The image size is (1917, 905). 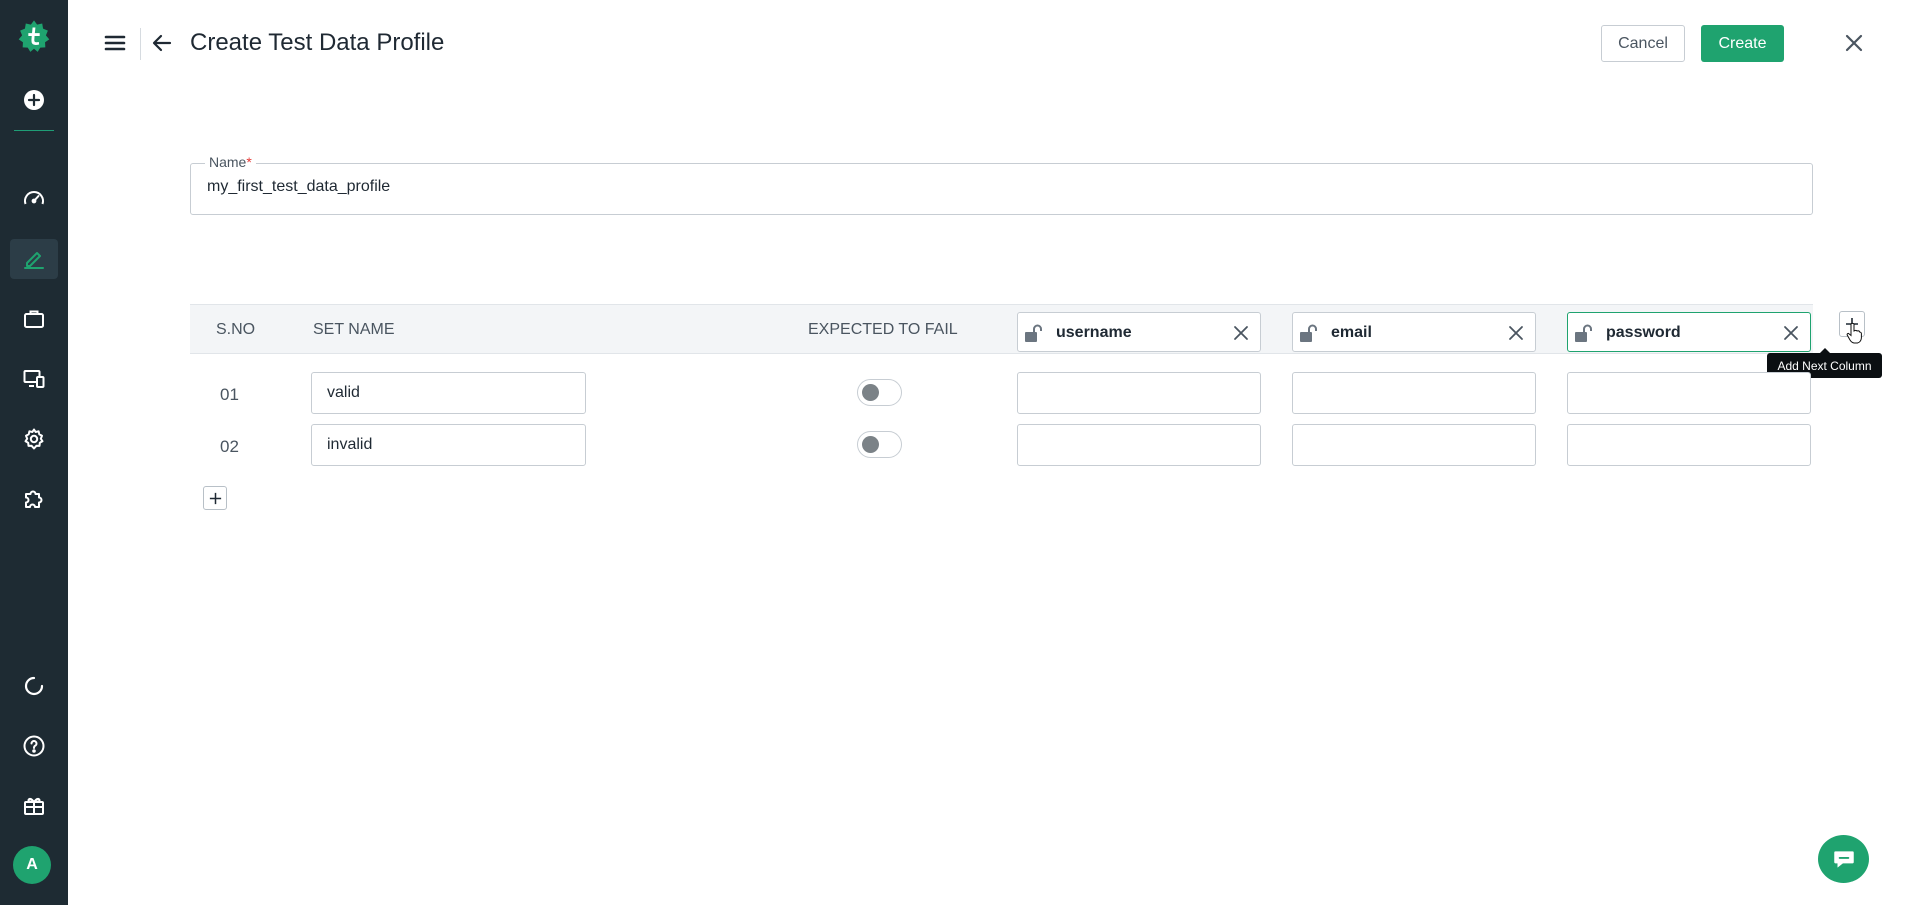 What do you see at coordinates (162, 43) in the screenshot?
I see `back-arrow-icon` at bounding box center [162, 43].